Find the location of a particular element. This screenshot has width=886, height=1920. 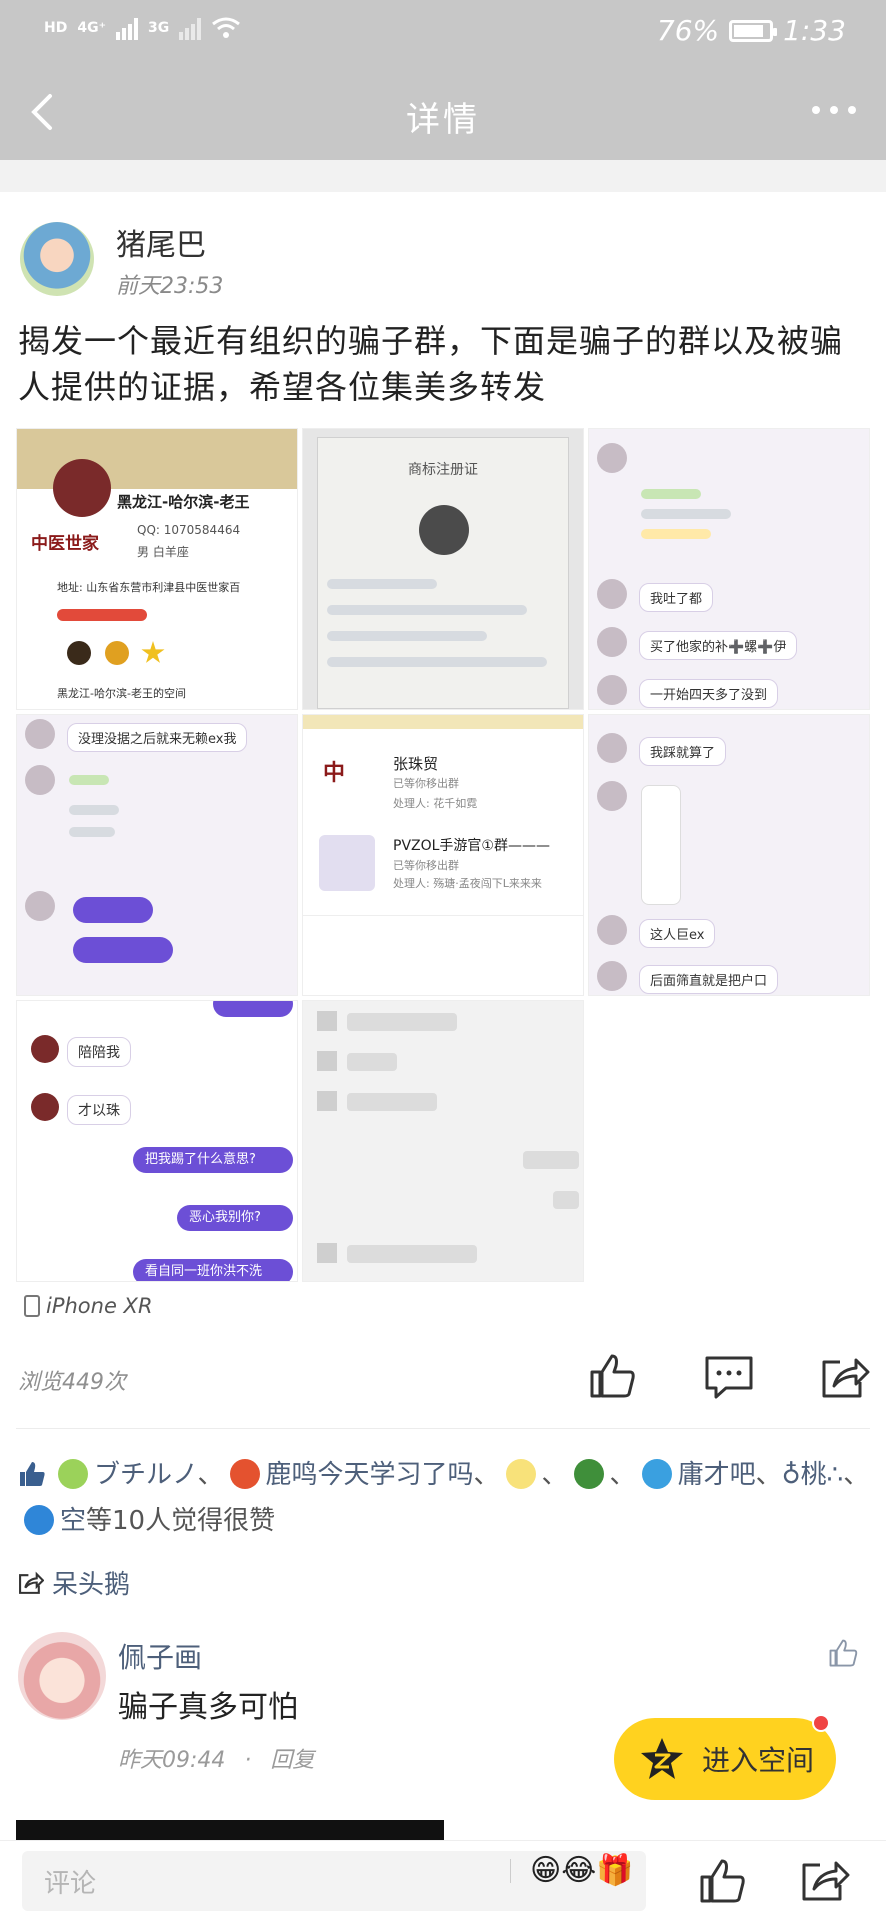

liker-name: 空 is located at coordinates (73, 1521).